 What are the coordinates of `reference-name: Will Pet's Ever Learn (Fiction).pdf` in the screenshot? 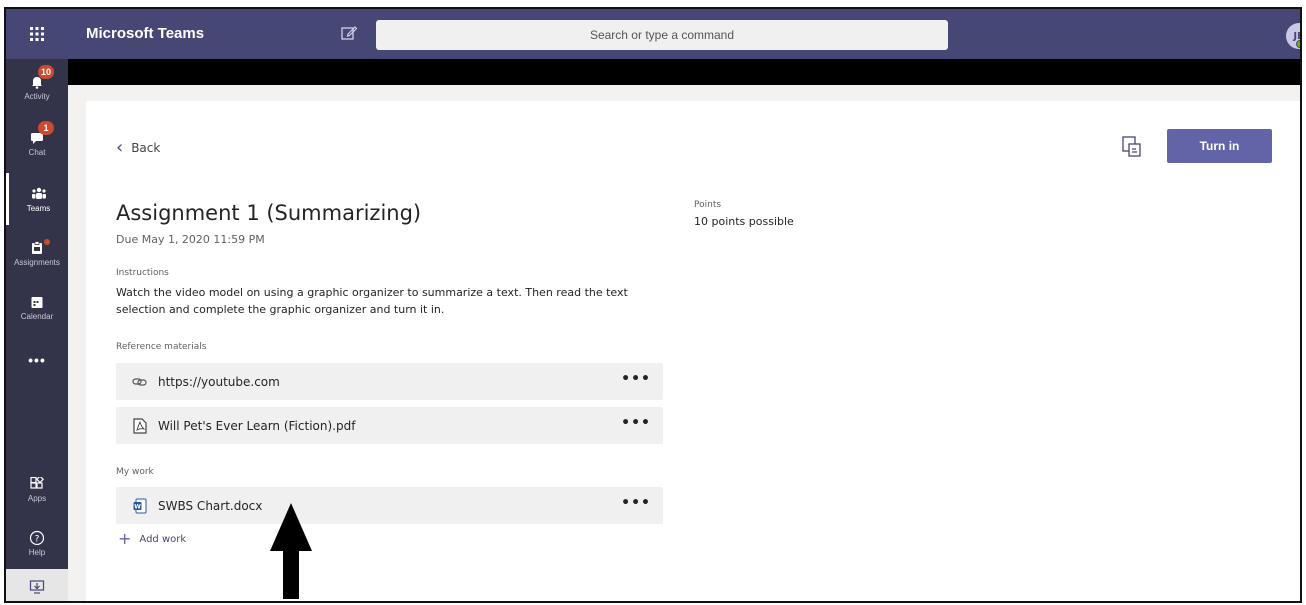 It's located at (257, 425).